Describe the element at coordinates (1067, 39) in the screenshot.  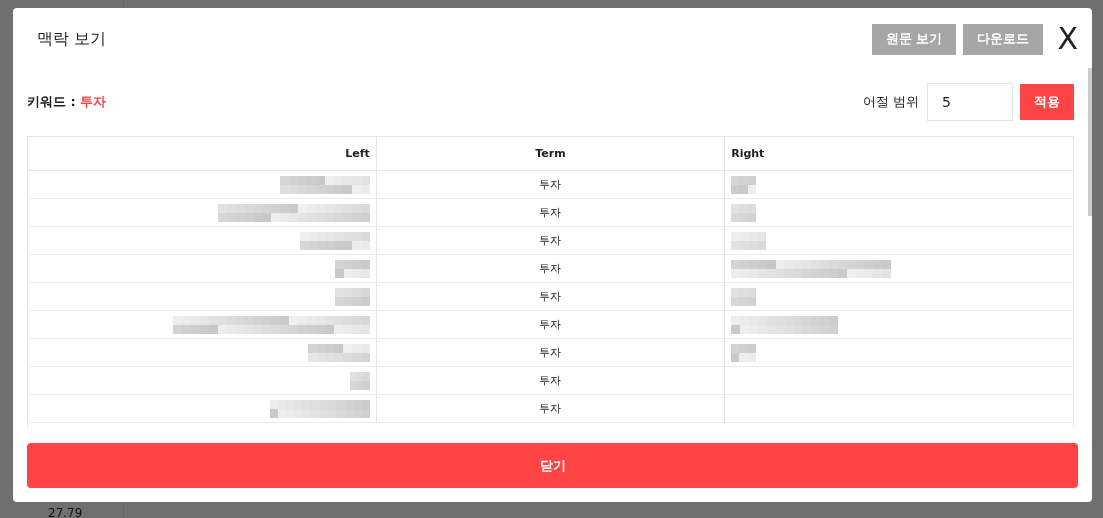
I see `close-button: X` at that location.